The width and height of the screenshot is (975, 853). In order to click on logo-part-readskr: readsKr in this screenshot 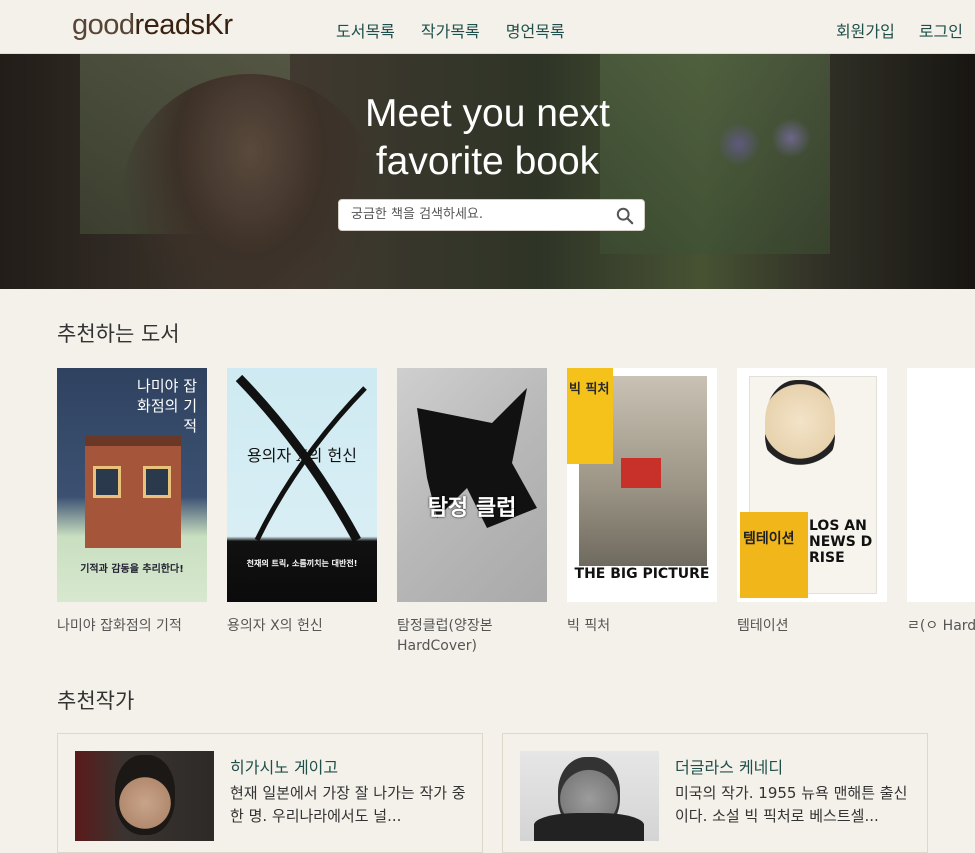, I will do `click(184, 25)`.